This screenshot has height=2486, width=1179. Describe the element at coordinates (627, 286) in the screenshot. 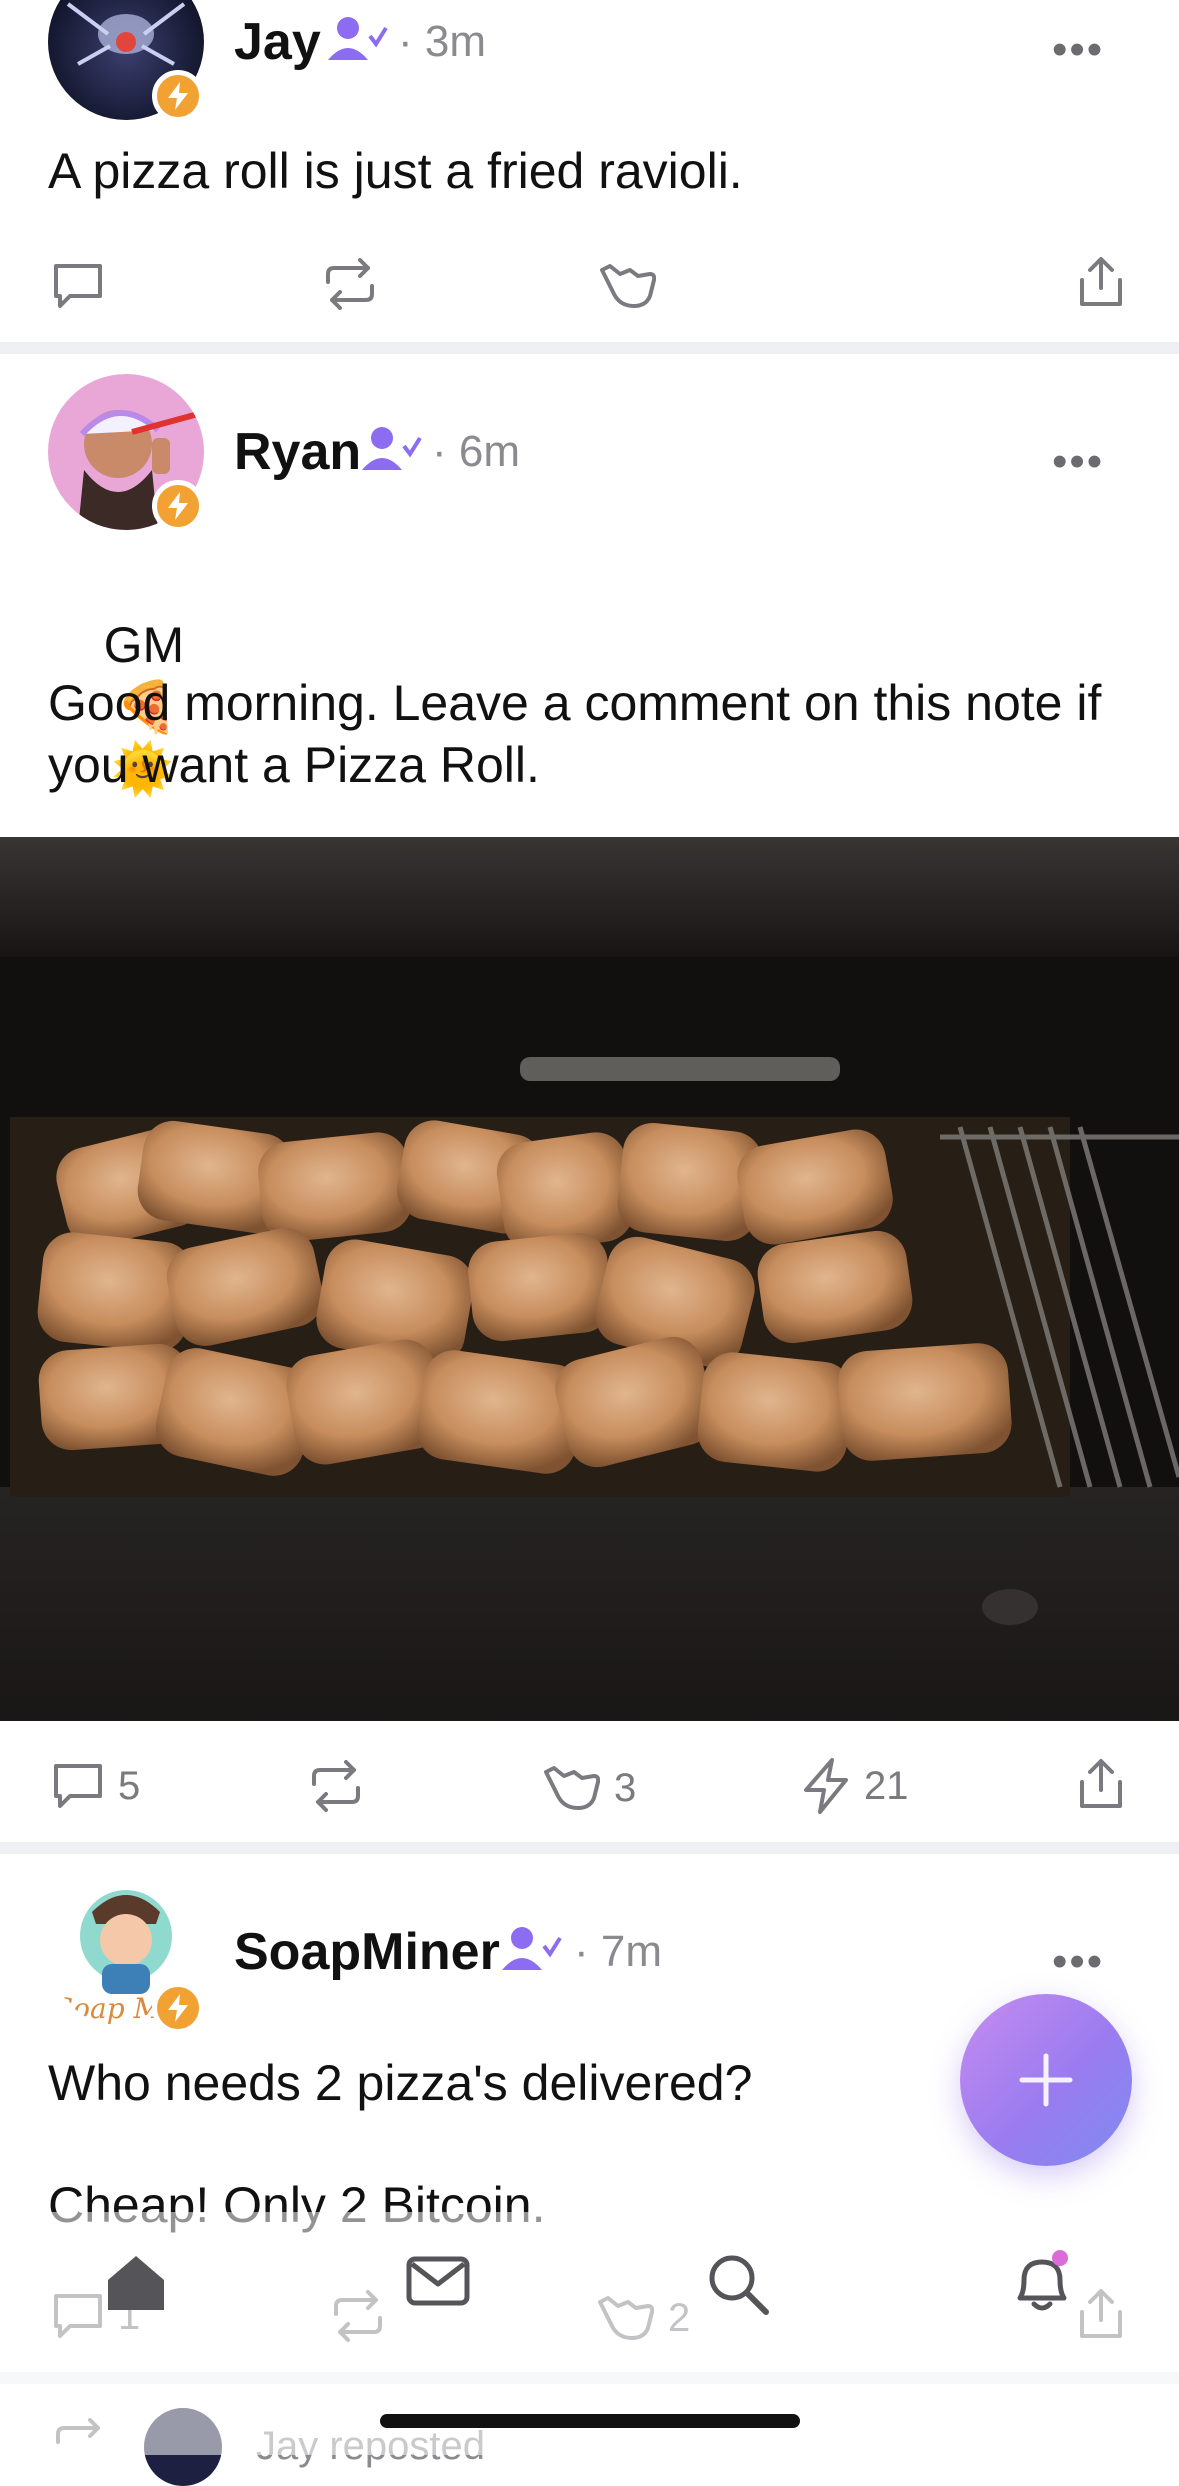

I see `like-shaka-button` at that location.